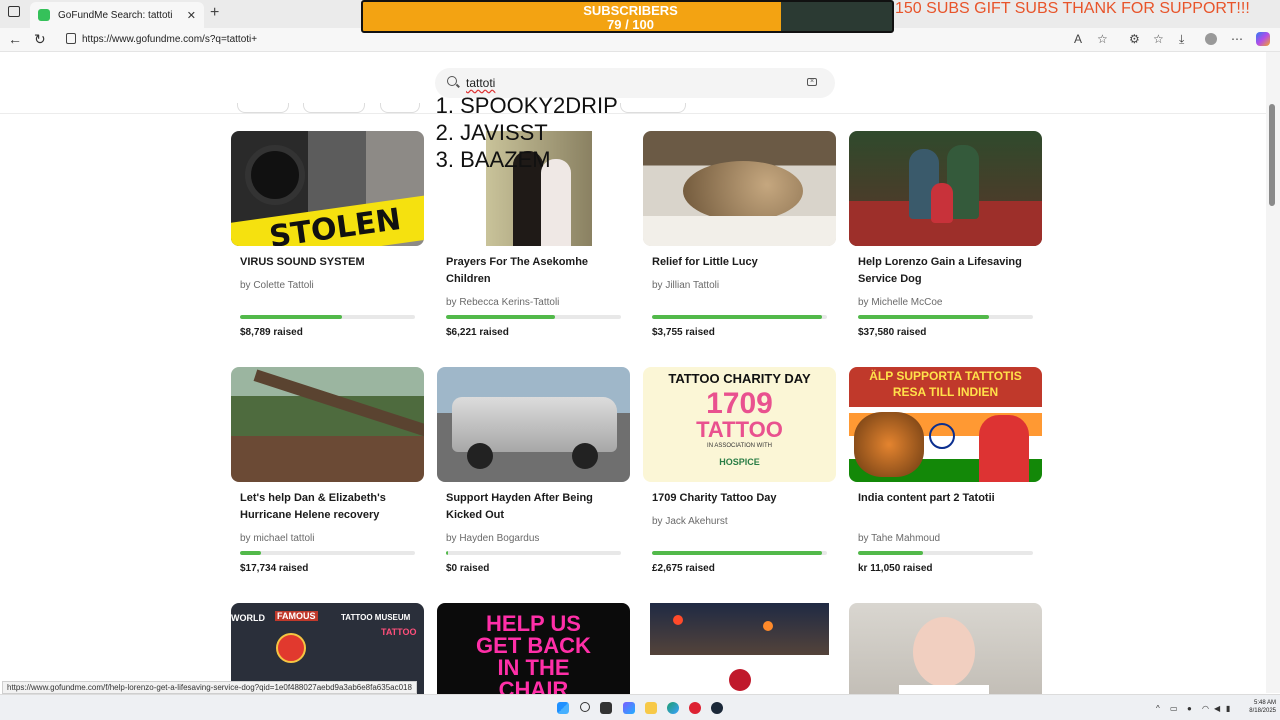 The image size is (1280, 720). I want to click on child-shape, so click(942, 203).